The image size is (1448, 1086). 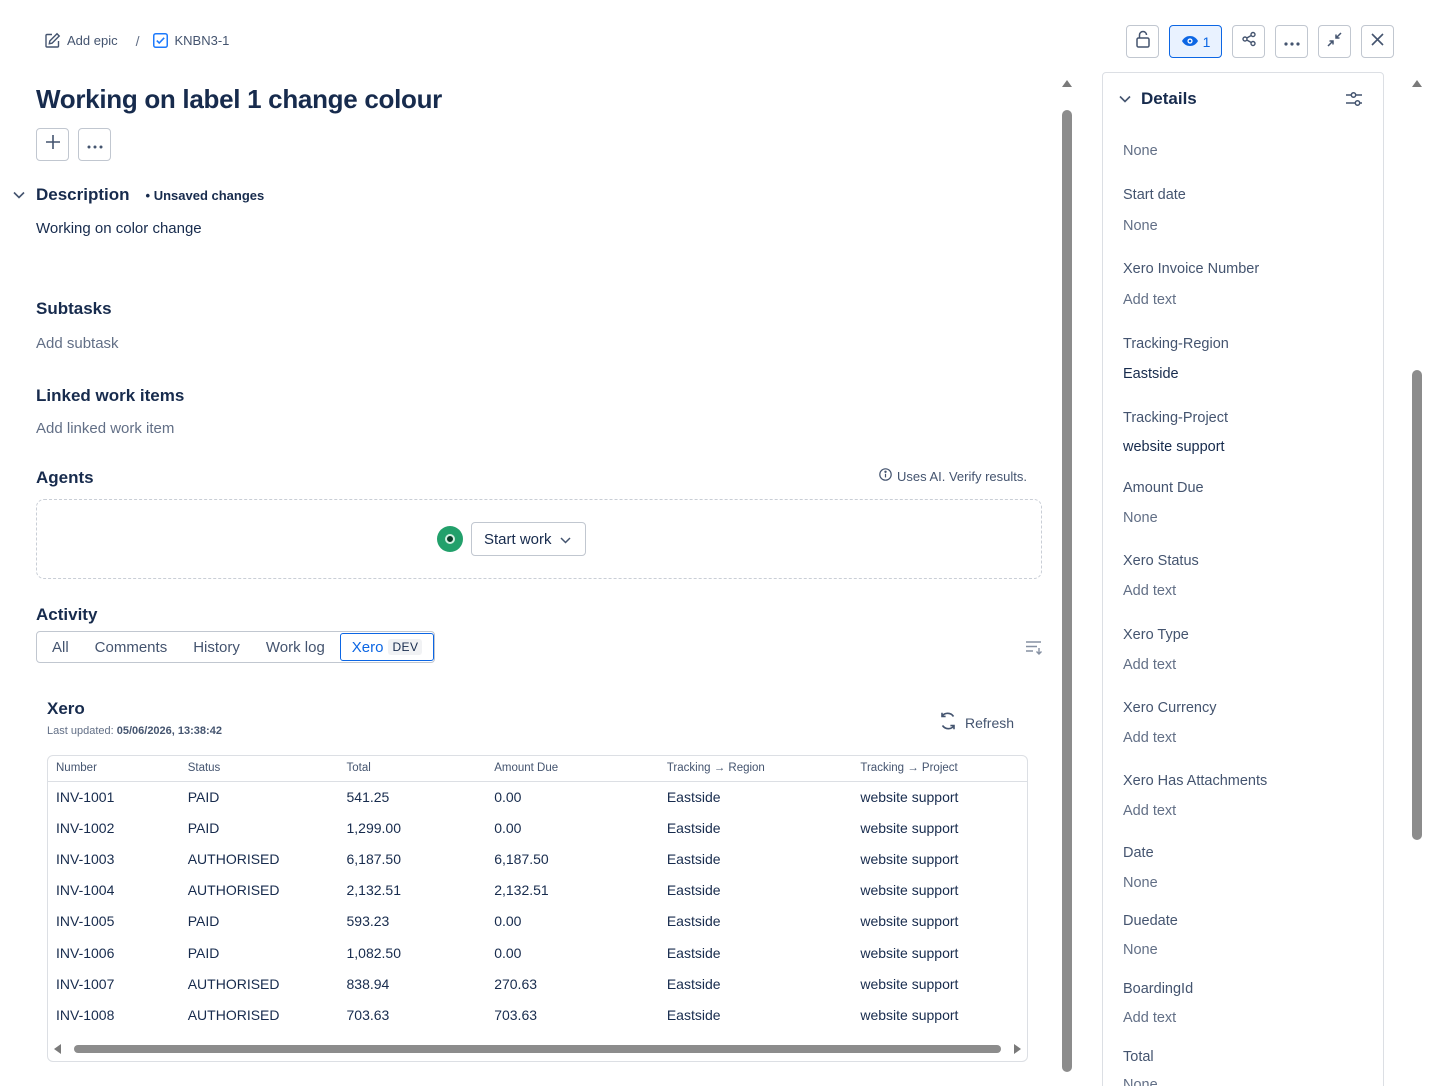 What do you see at coordinates (85, 890) in the screenshot?
I see `cell-number: INV-1004` at bounding box center [85, 890].